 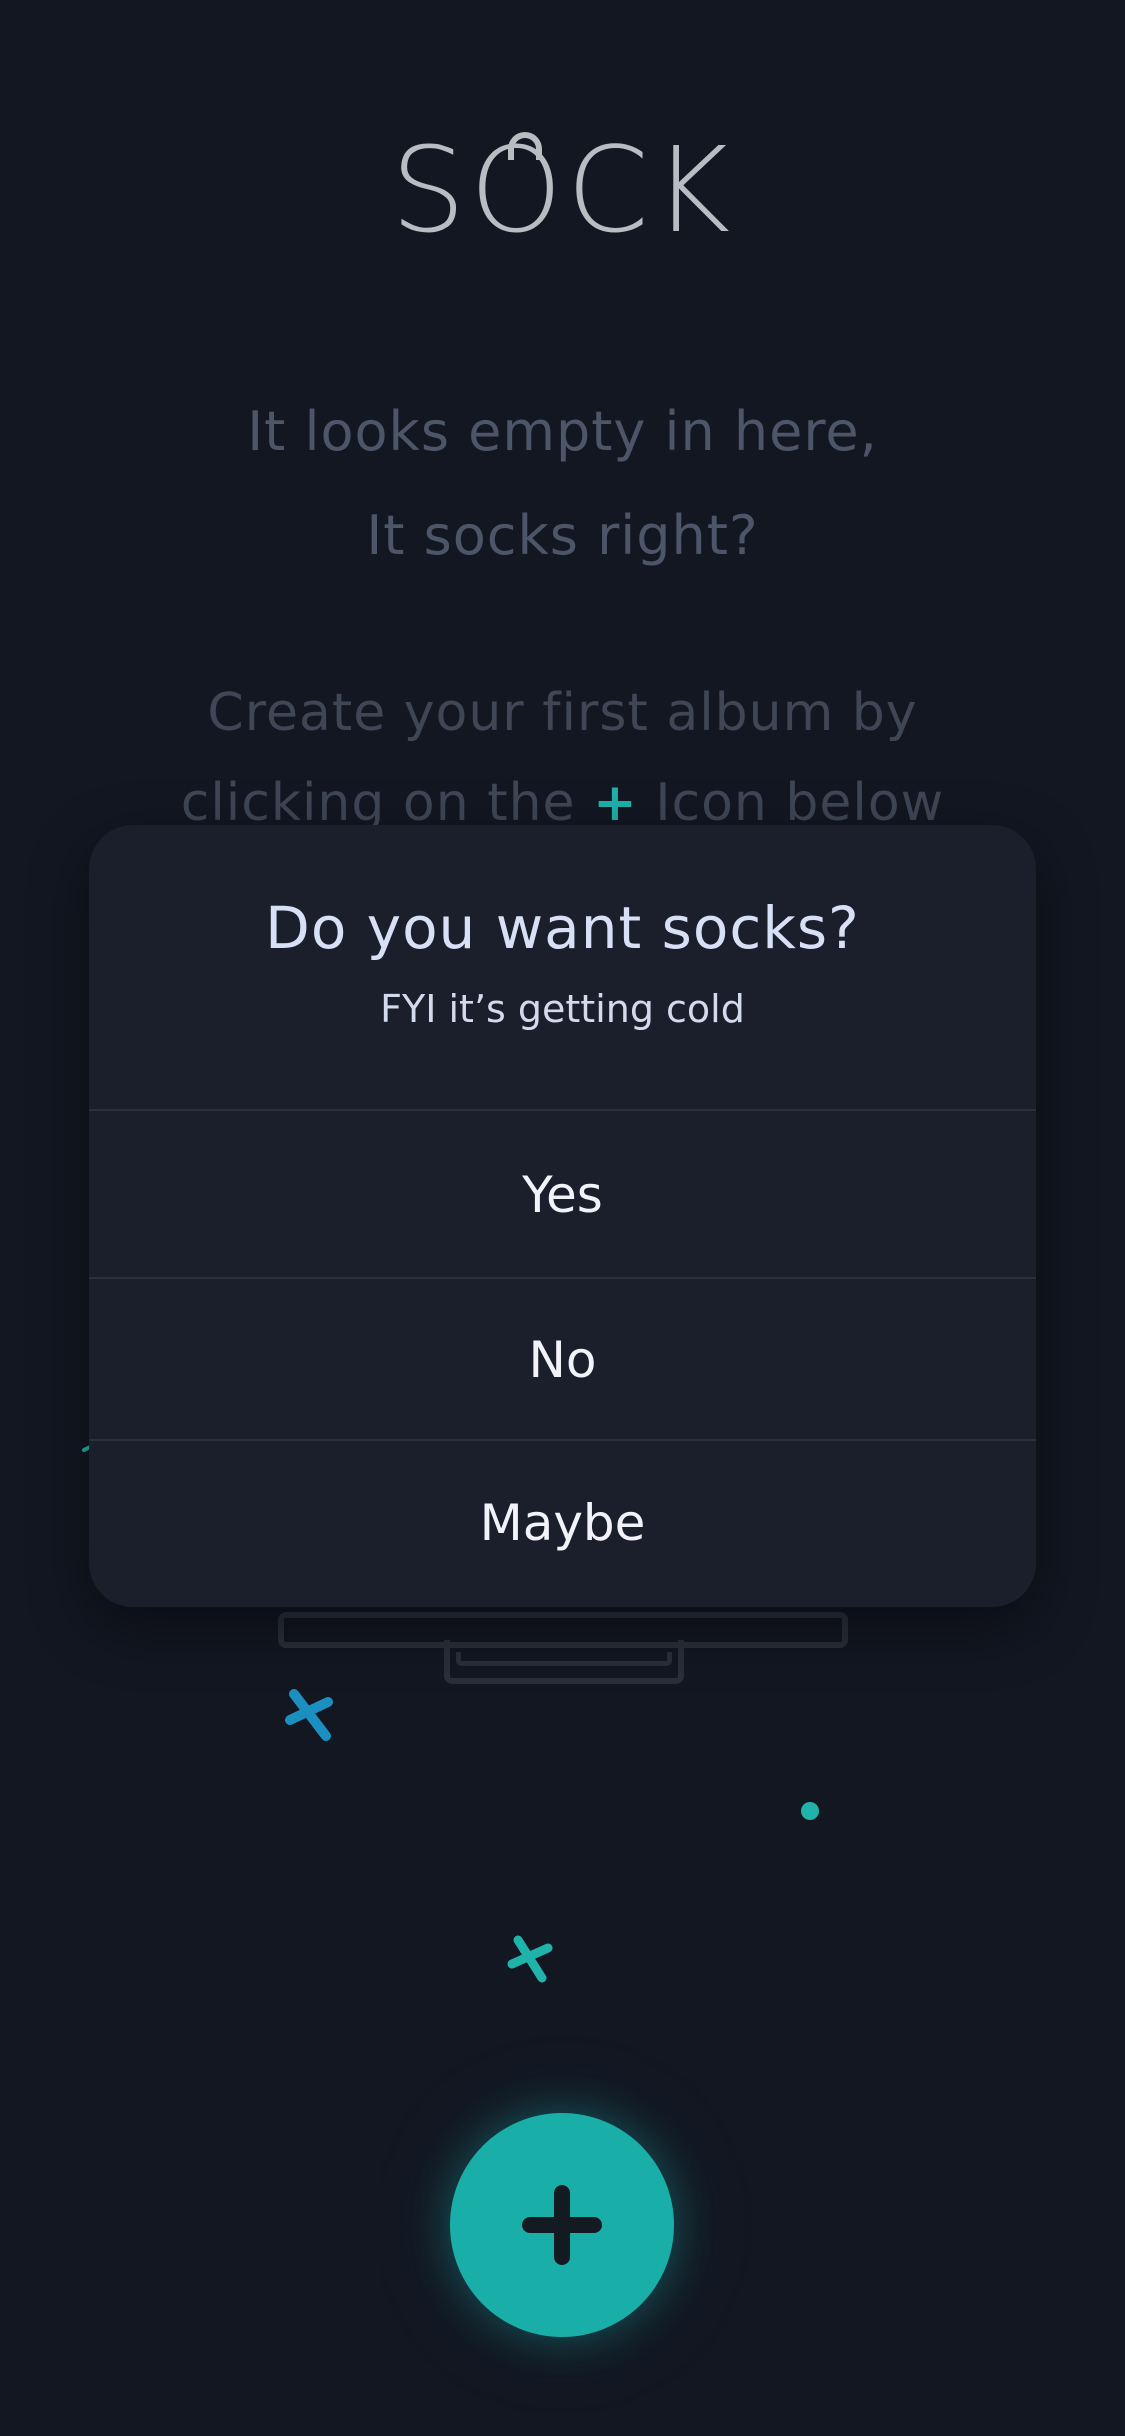 I want to click on yes-button: Yes, so click(x=562, y=1195).